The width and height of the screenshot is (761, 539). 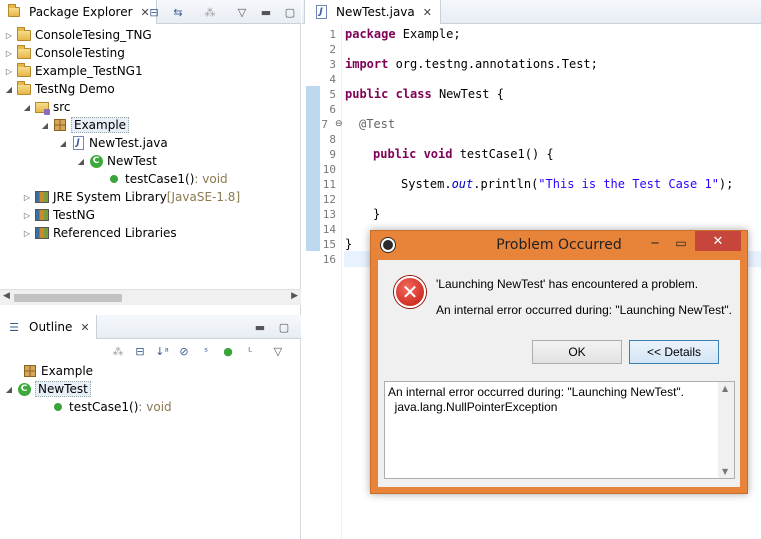 I want to click on hide-fields-icon: ⊘, so click(x=184, y=351).